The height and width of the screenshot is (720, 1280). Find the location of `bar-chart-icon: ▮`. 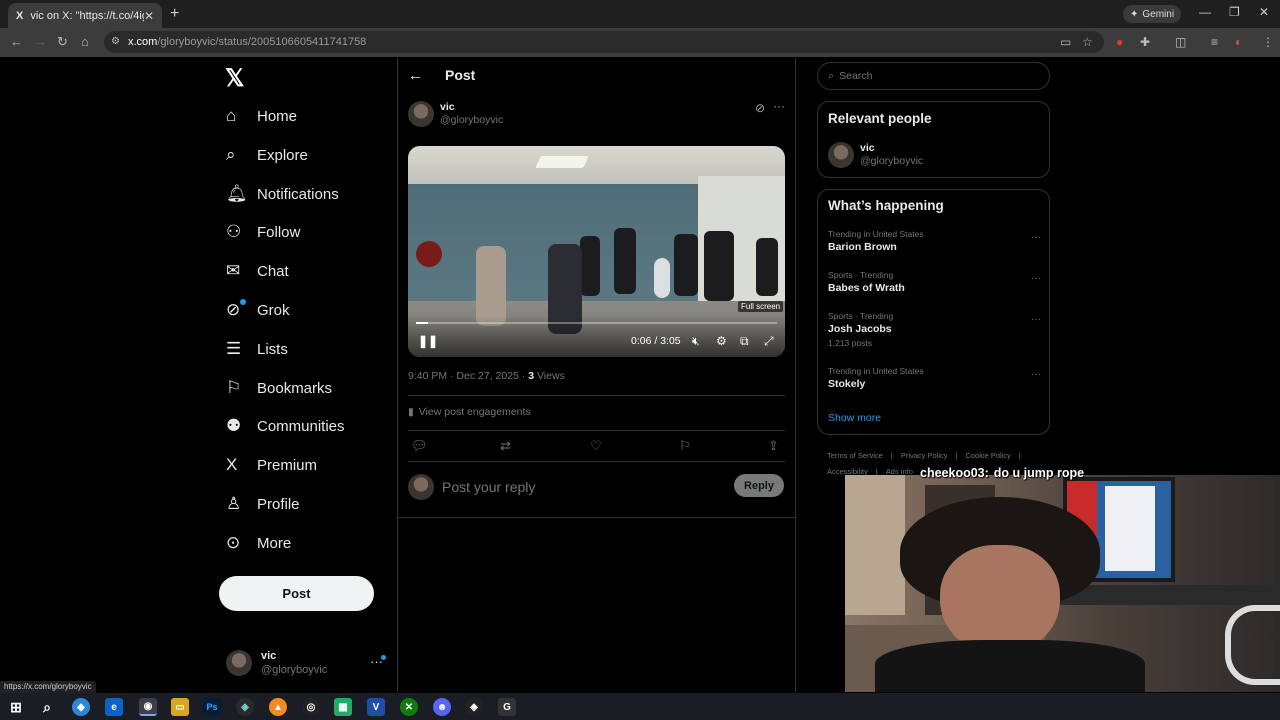

bar-chart-icon: ▮ is located at coordinates (411, 412).